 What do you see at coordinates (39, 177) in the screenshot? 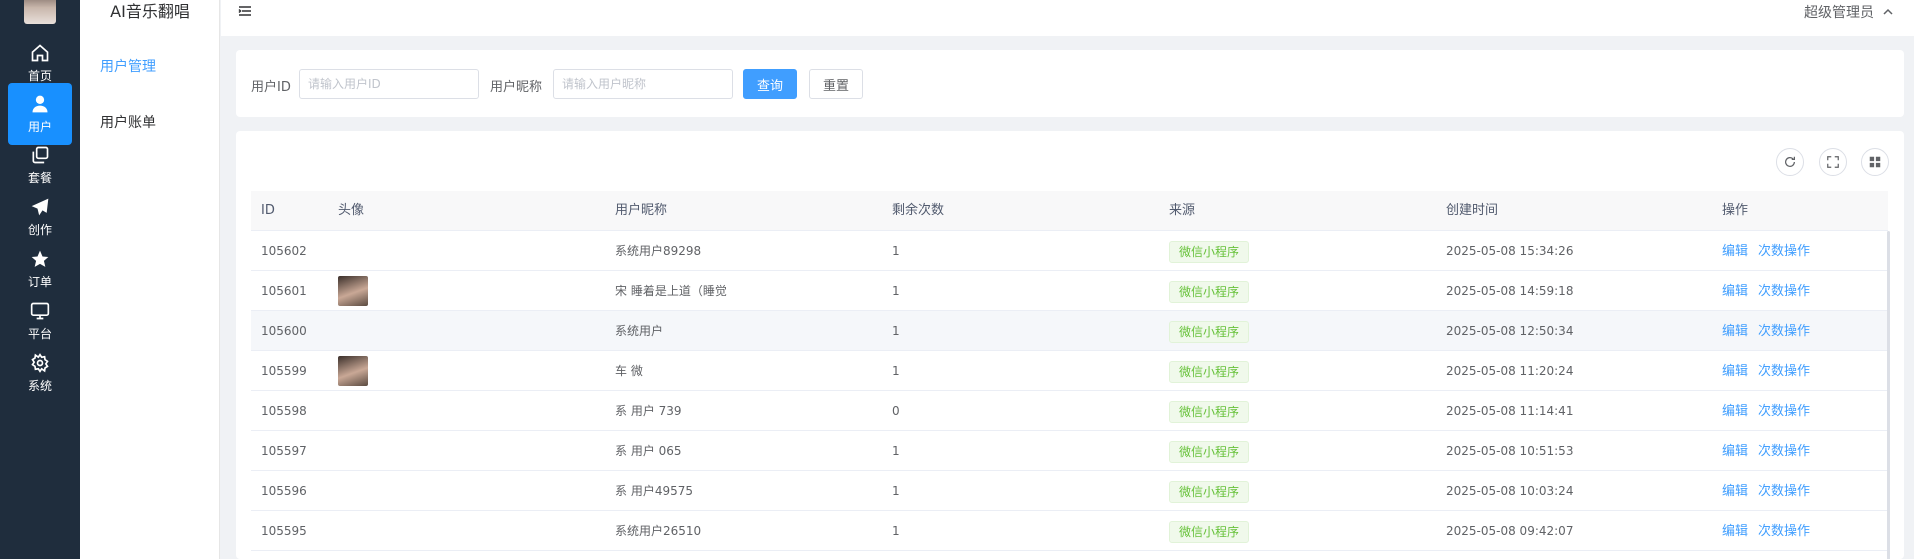
I see `rail-item-label: 套餐` at bounding box center [39, 177].